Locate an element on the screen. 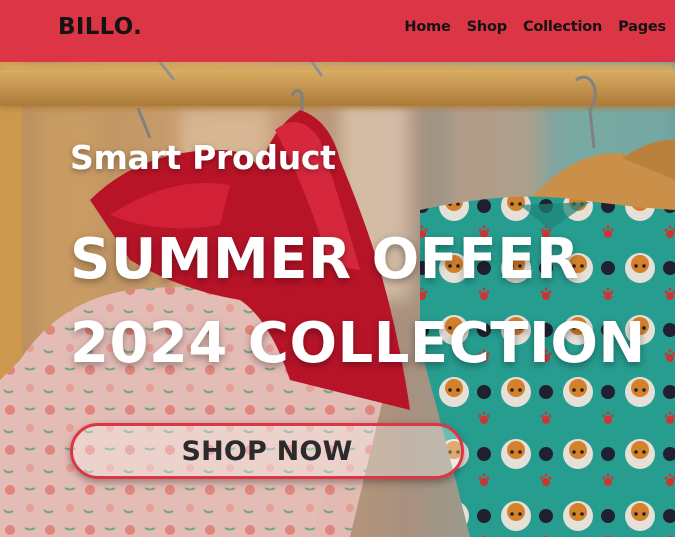  brand-logo: BILLO. is located at coordinates (100, 27).